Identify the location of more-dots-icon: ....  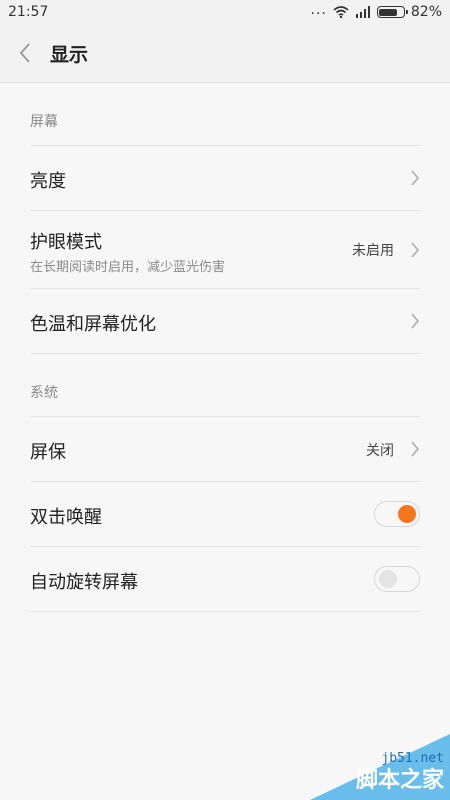
(318, 10).